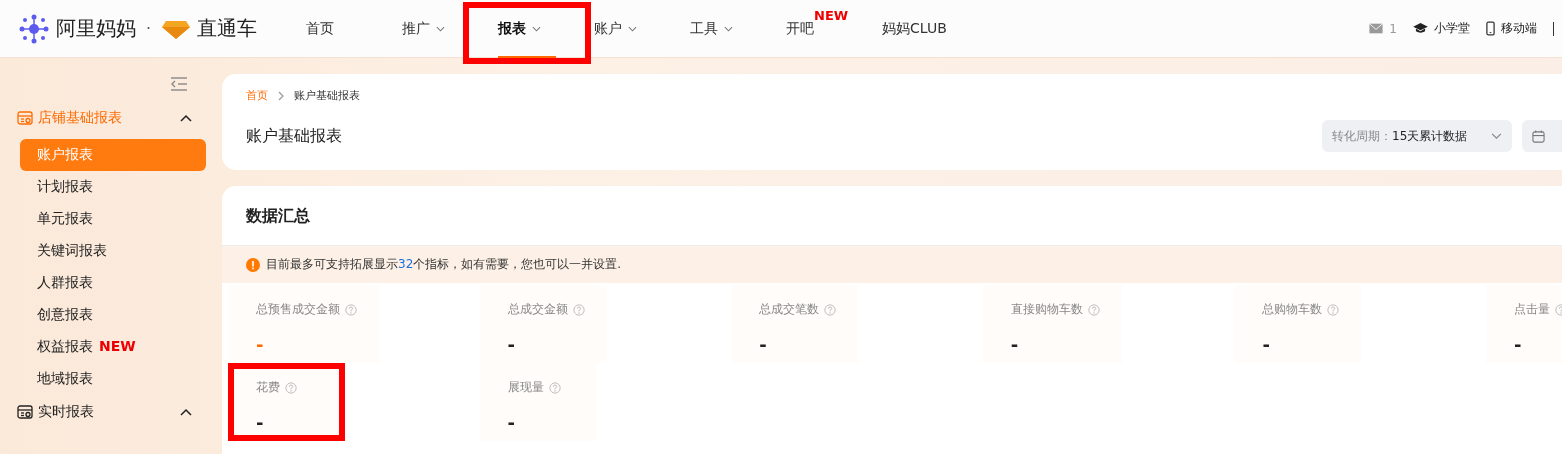  What do you see at coordinates (1292, 309) in the screenshot?
I see `metric-label: 总购物车数` at bounding box center [1292, 309].